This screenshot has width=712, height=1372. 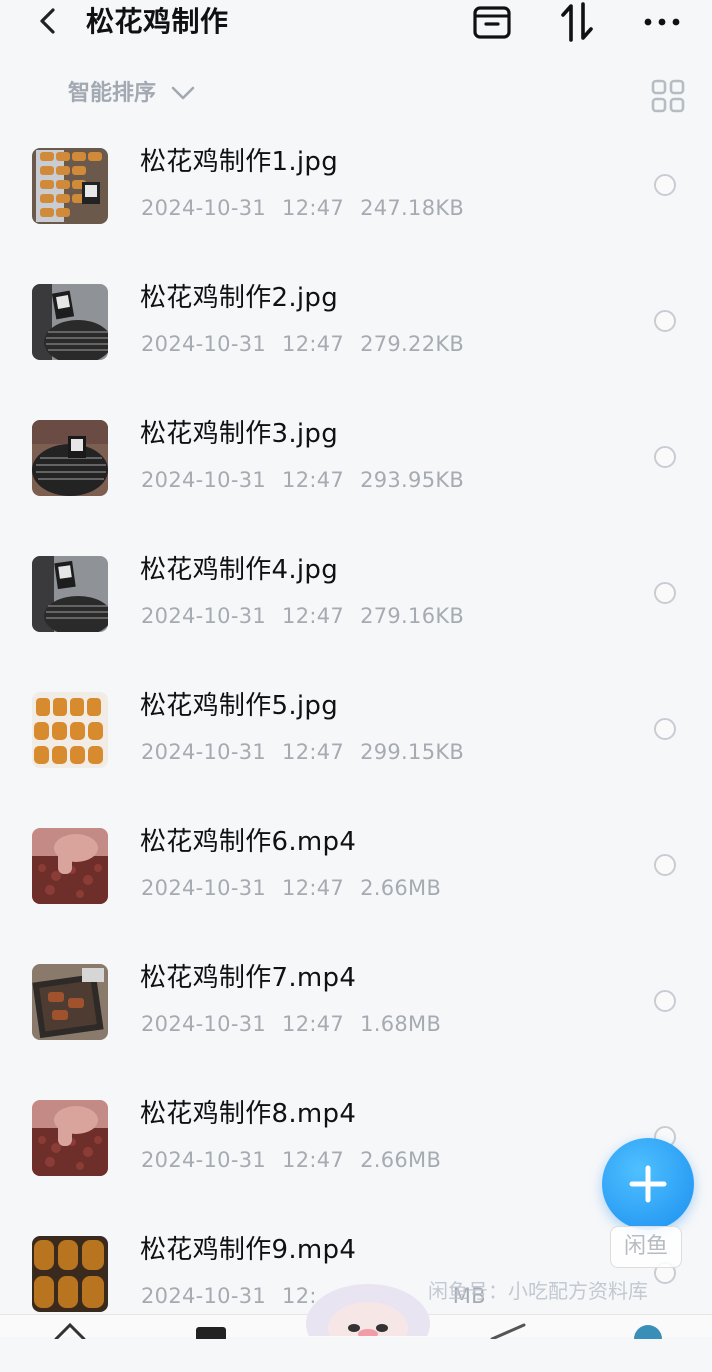 I want to click on file-meta: 2024-10-31 12:47 1.68MB, so click(x=299, y=1024).